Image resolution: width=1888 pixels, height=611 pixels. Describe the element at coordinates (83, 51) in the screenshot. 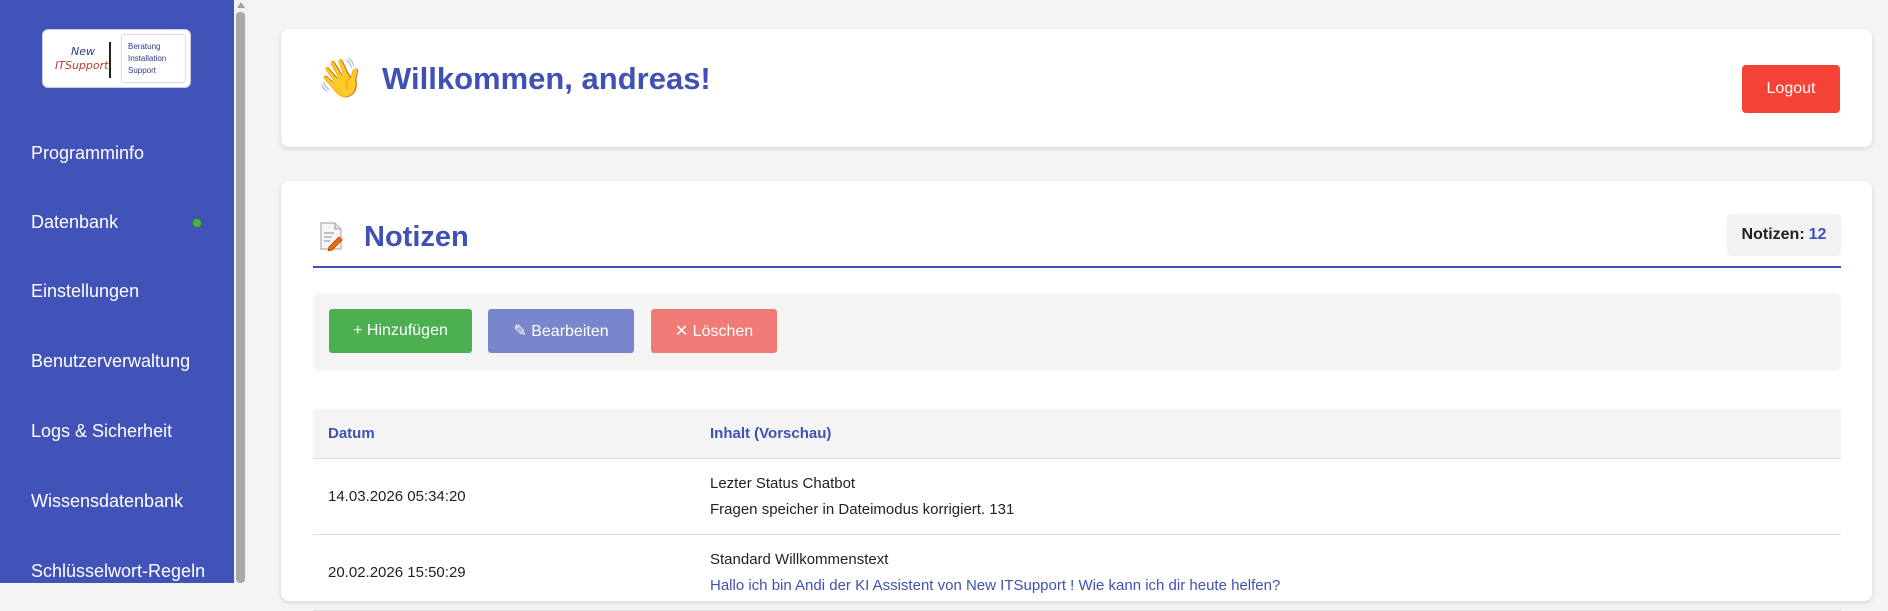

I see `logo-text-new: New` at that location.